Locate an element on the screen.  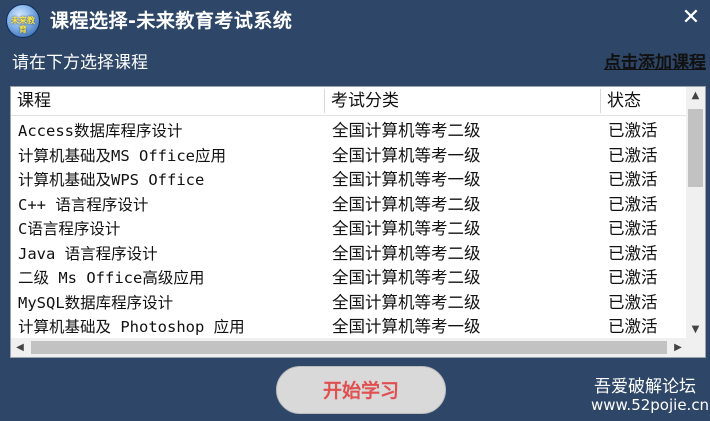
table-row: Access数据库程序设计 全国计算机等考二级 已激活 is located at coordinates (349, 131).